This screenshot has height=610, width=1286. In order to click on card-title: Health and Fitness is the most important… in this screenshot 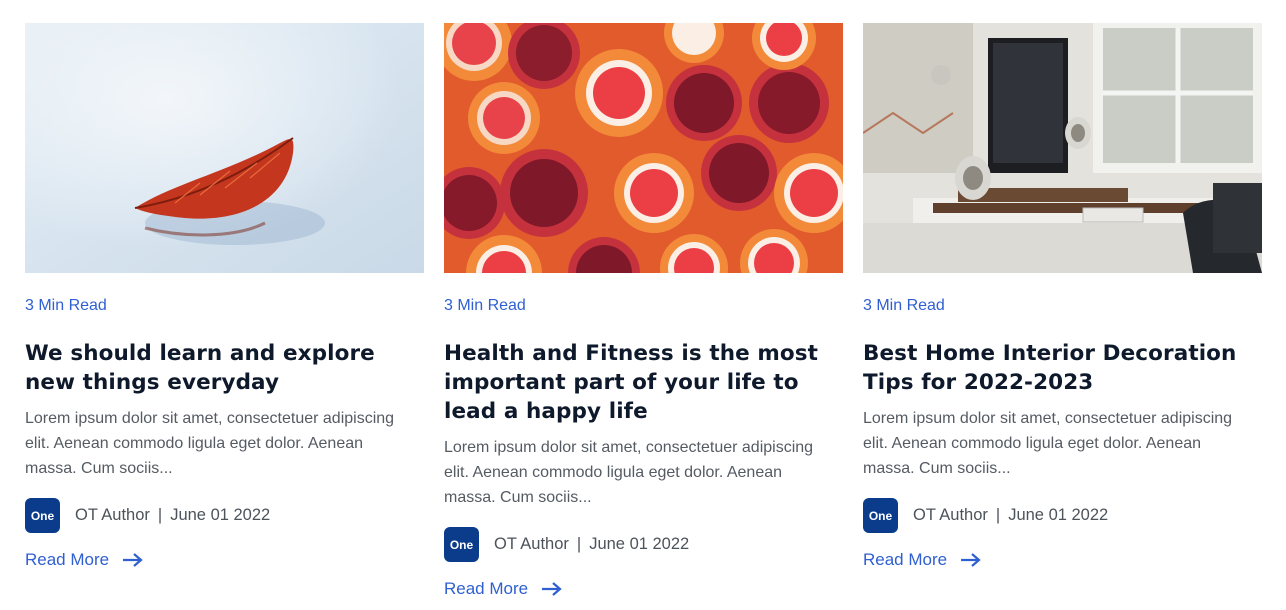, I will do `click(643, 382)`.